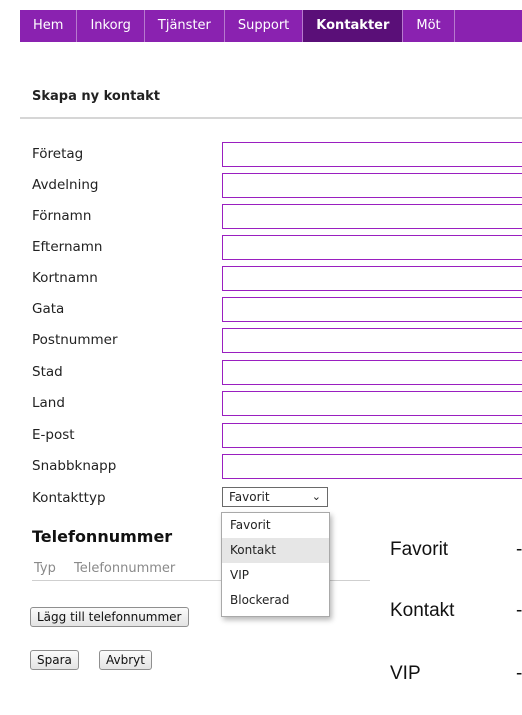  I want to click on nav-item-tjanster: Tjänster, so click(185, 26).